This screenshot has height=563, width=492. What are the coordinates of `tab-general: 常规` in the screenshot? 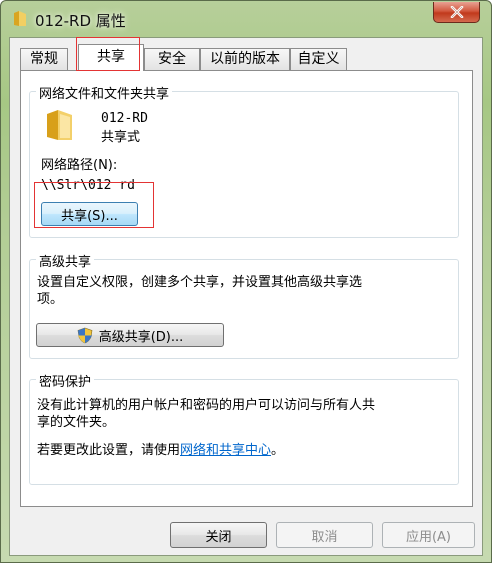 It's located at (44, 59).